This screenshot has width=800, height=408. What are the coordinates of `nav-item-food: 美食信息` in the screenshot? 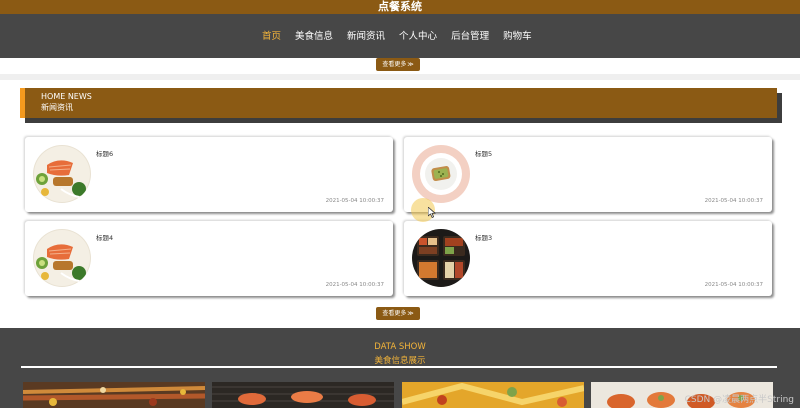 It's located at (314, 35).